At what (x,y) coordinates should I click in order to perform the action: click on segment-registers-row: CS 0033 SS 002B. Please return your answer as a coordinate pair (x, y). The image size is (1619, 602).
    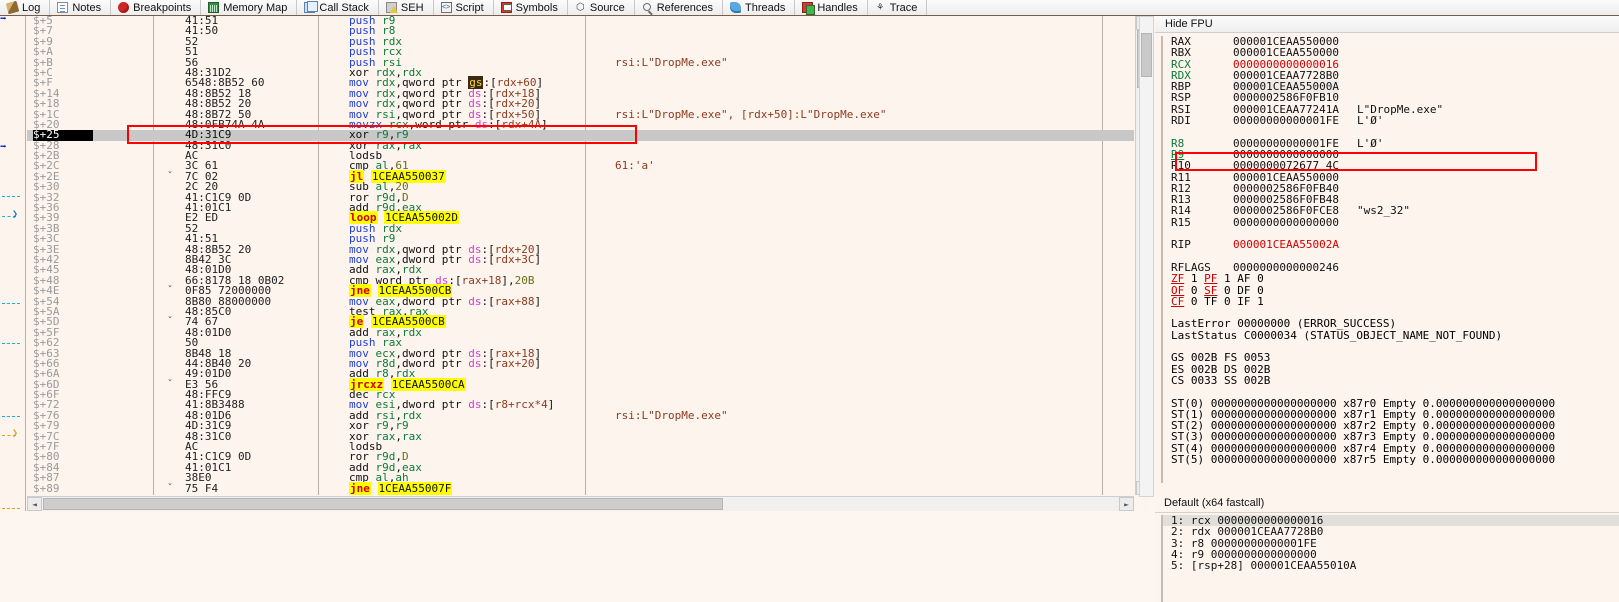
    Looking at the image, I should click on (1391, 381).